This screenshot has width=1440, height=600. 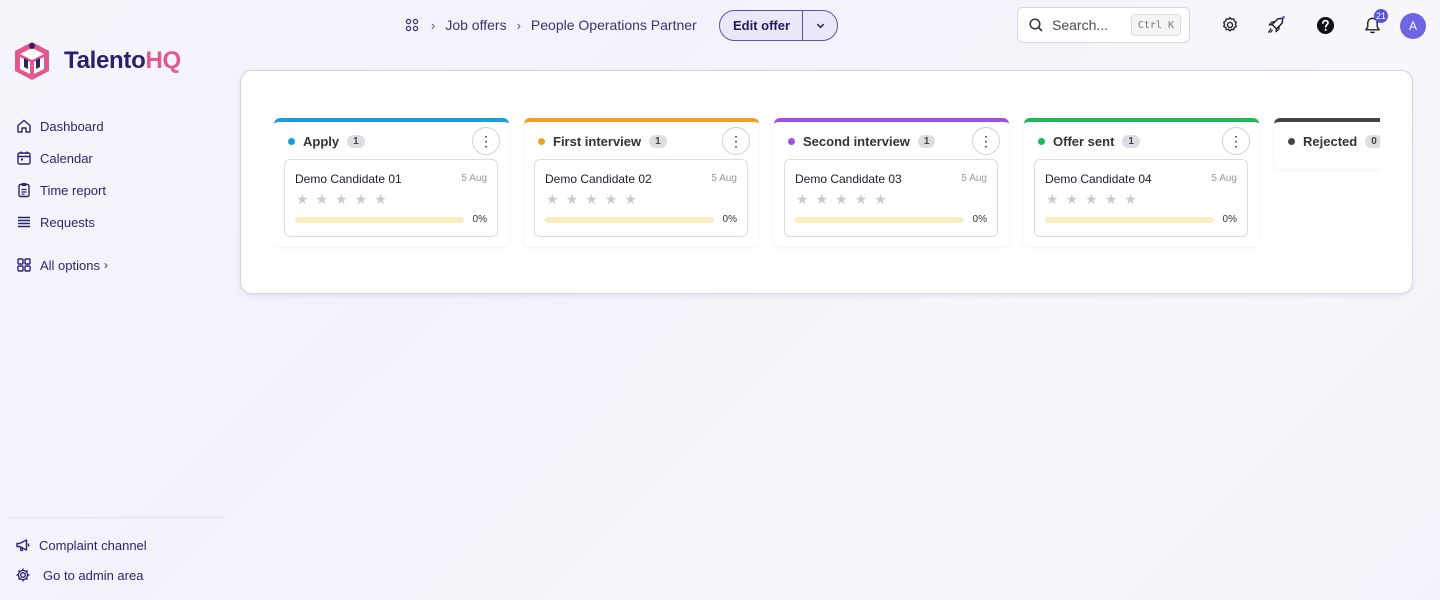 I want to click on onboarding-button, so click(x=1275, y=25).